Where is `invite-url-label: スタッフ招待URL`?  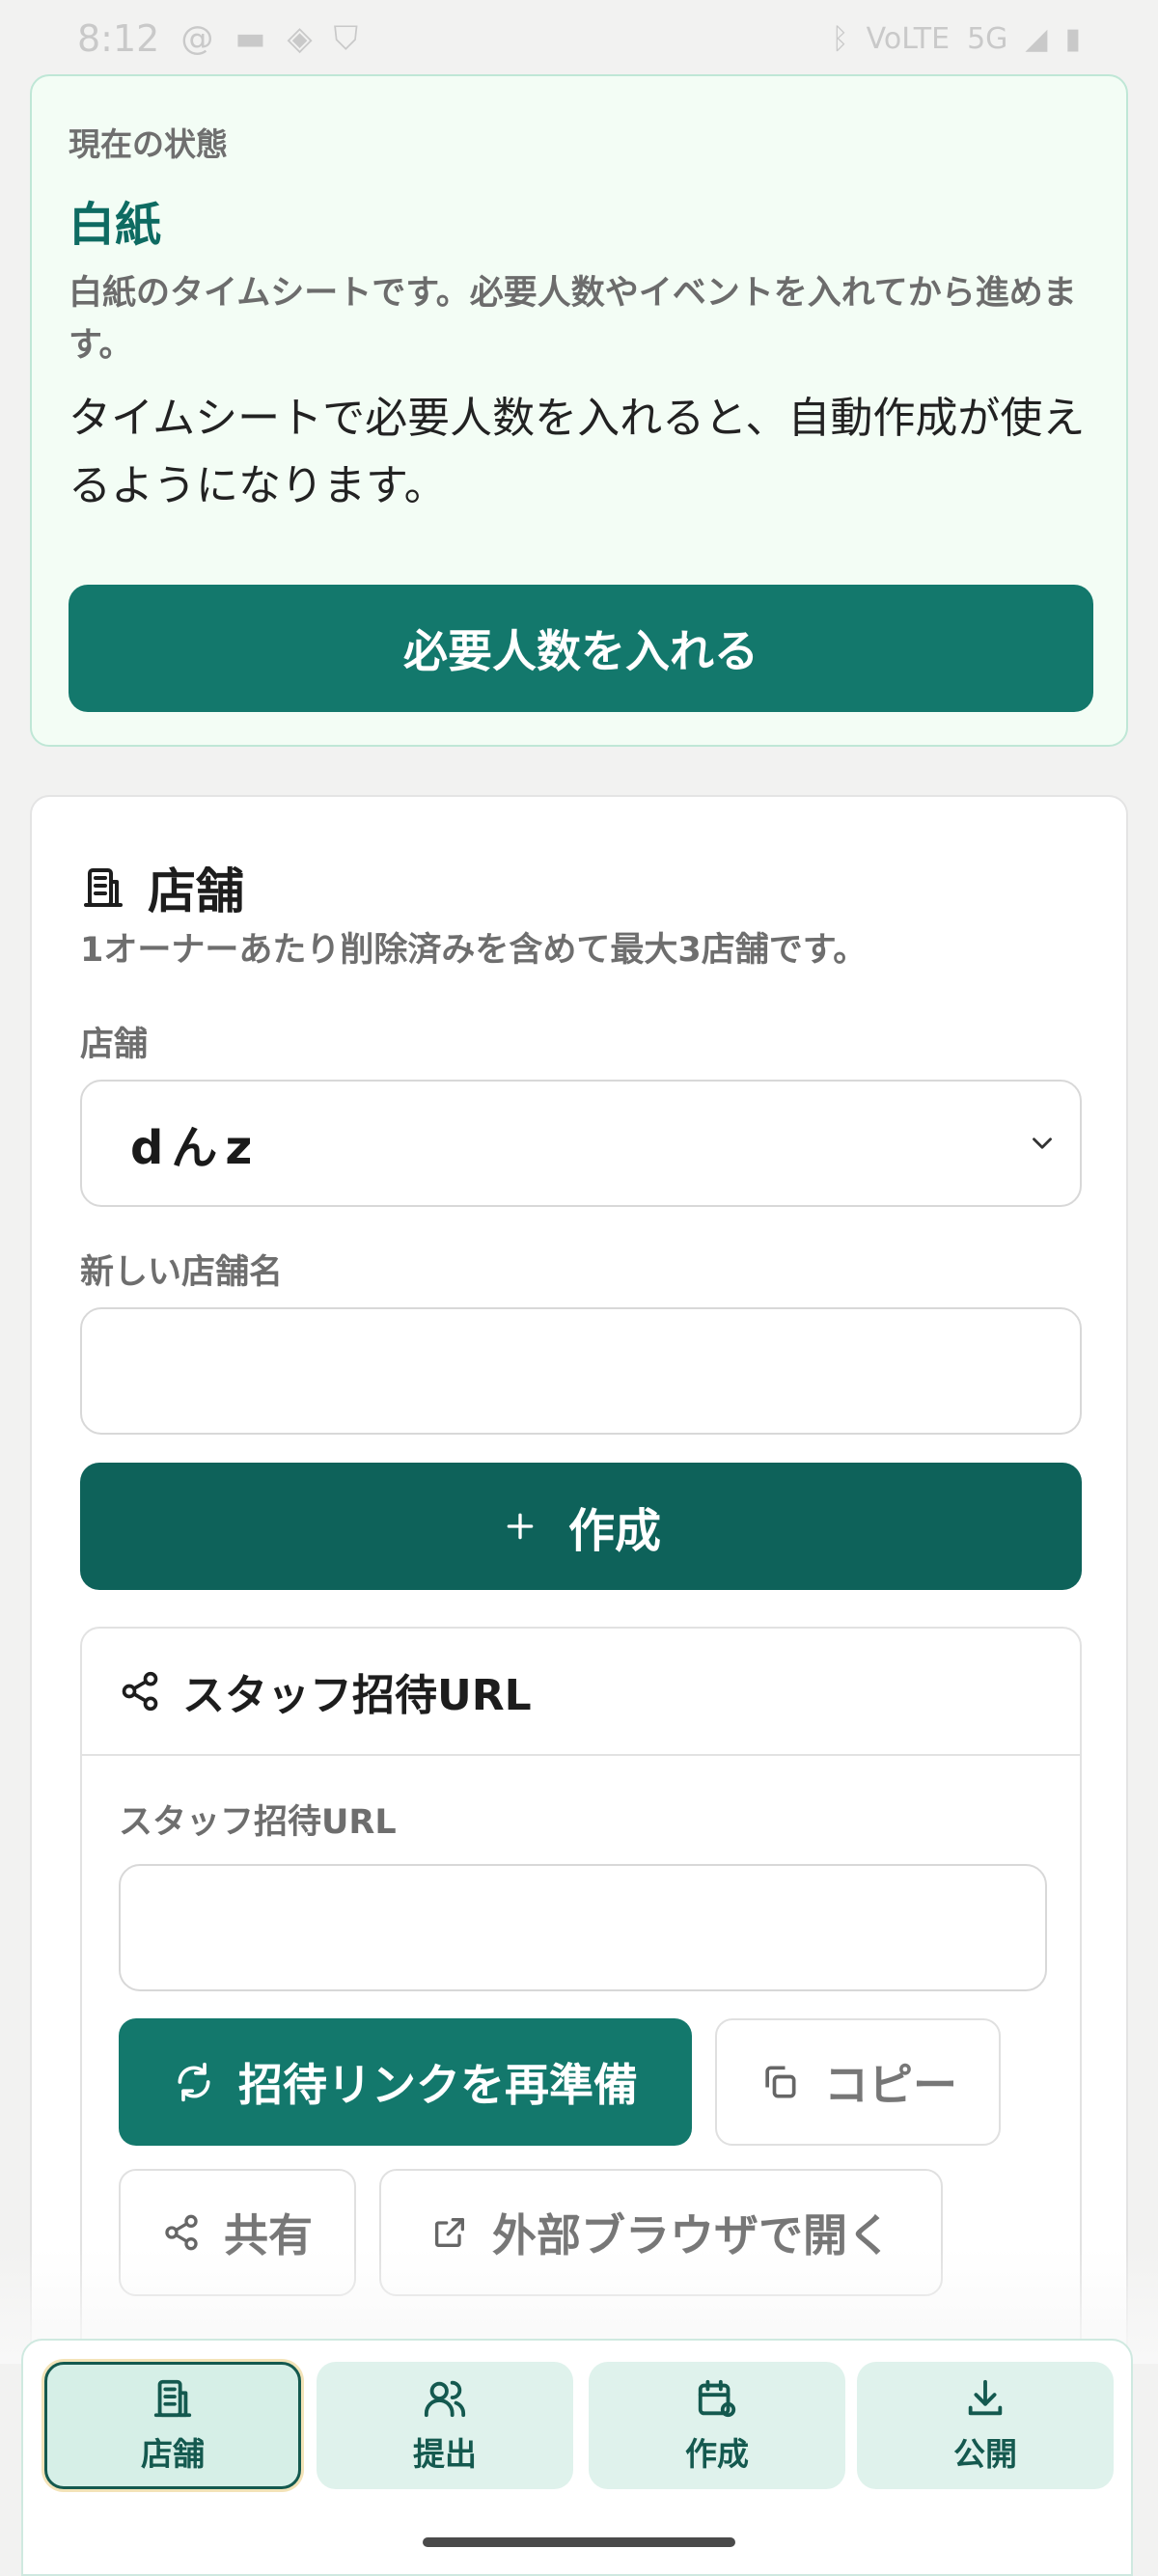
invite-url-label: スタッフ招待URL is located at coordinates (258, 1823).